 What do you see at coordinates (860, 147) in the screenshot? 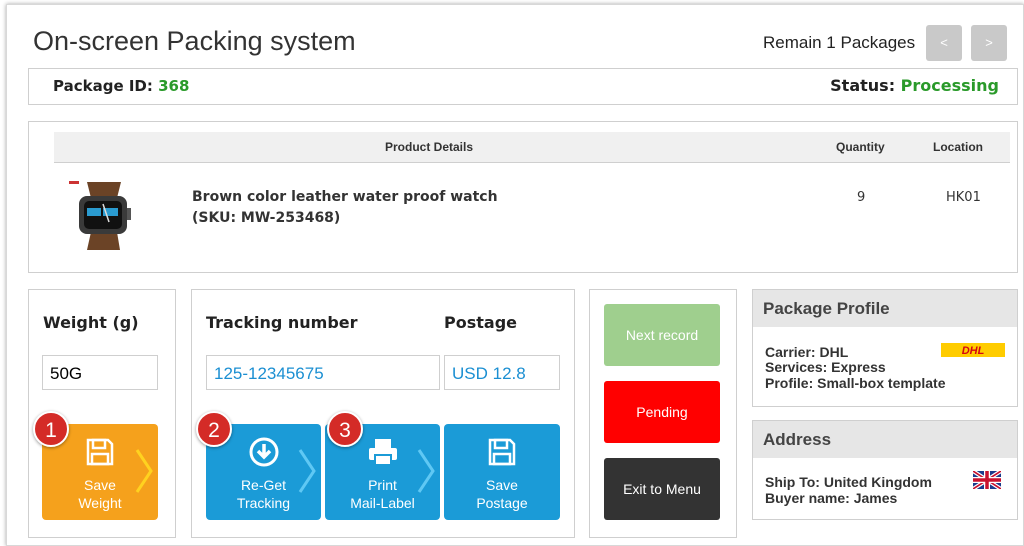
I see `column-quantity: Quantity` at bounding box center [860, 147].